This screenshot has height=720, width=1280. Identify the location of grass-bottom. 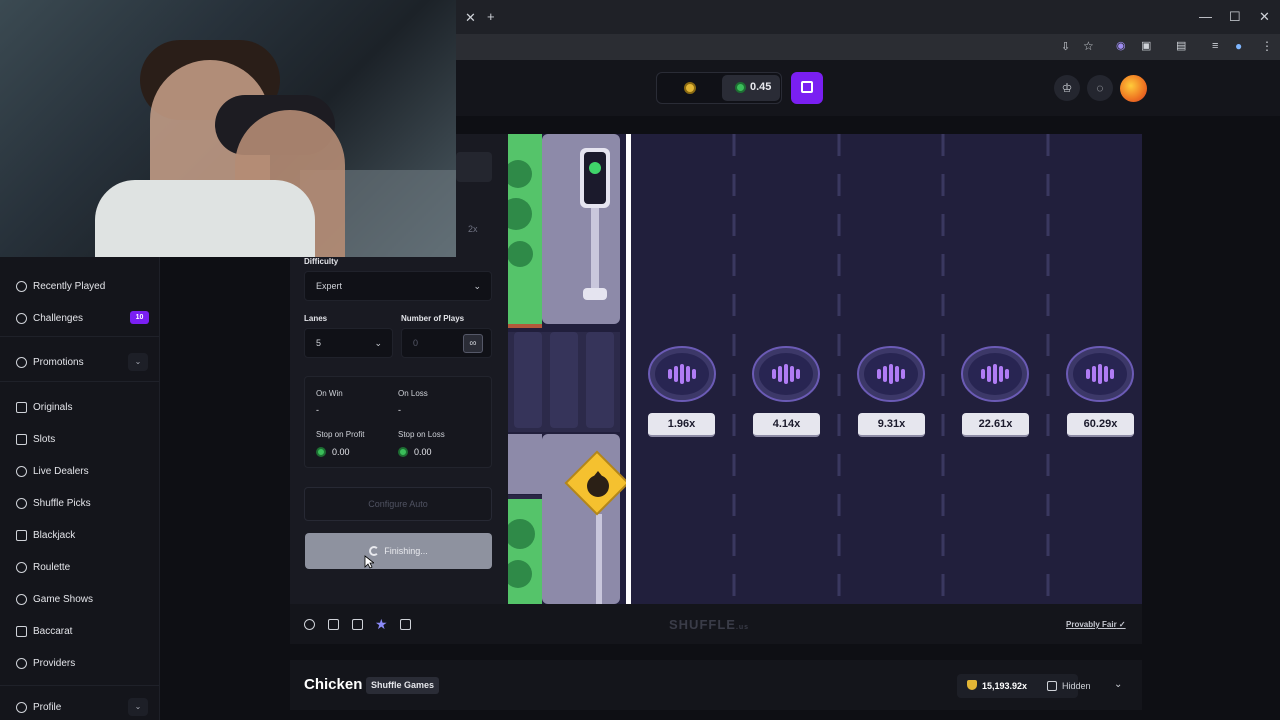
(525, 551).